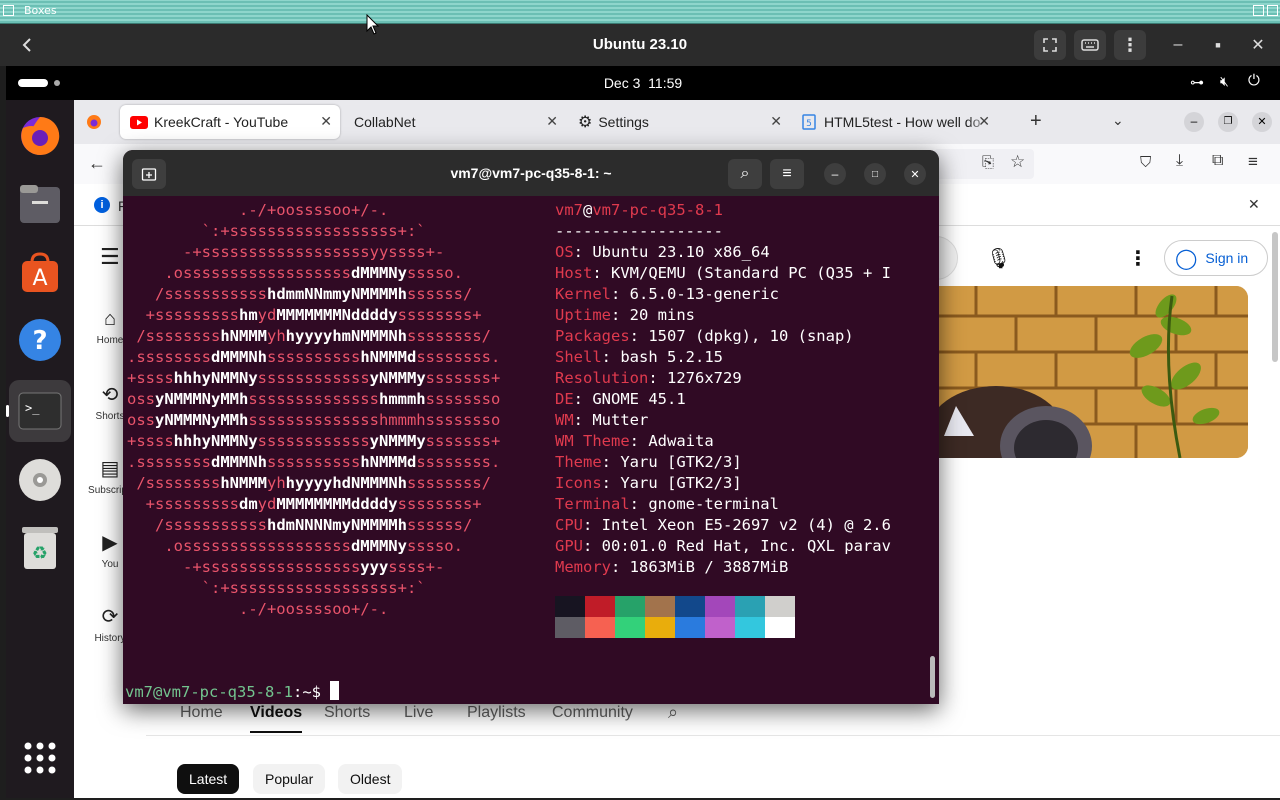 The image size is (1280, 800). Describe the element at coordinates (531, 173) in the screenshot. I see `terminal-headerbar: vm7@vm7-pc-q35-8-1: ~ ⌕ ≡ – □ ✕` at that location.